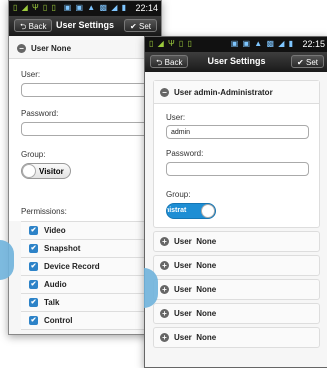 The height and width of the screenshot is (368, 327). What do you see at coordinates (85, 48) in the screenshot?
I see `user-card-header: − User None` at bounding box center [85, 48].